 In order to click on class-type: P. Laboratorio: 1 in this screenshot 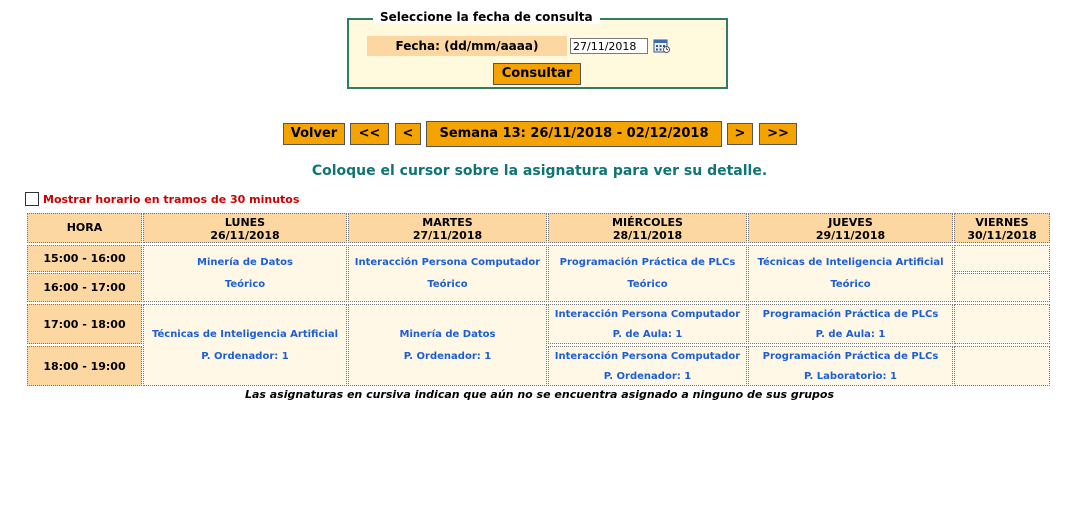, I will do `click(850, 376)`.